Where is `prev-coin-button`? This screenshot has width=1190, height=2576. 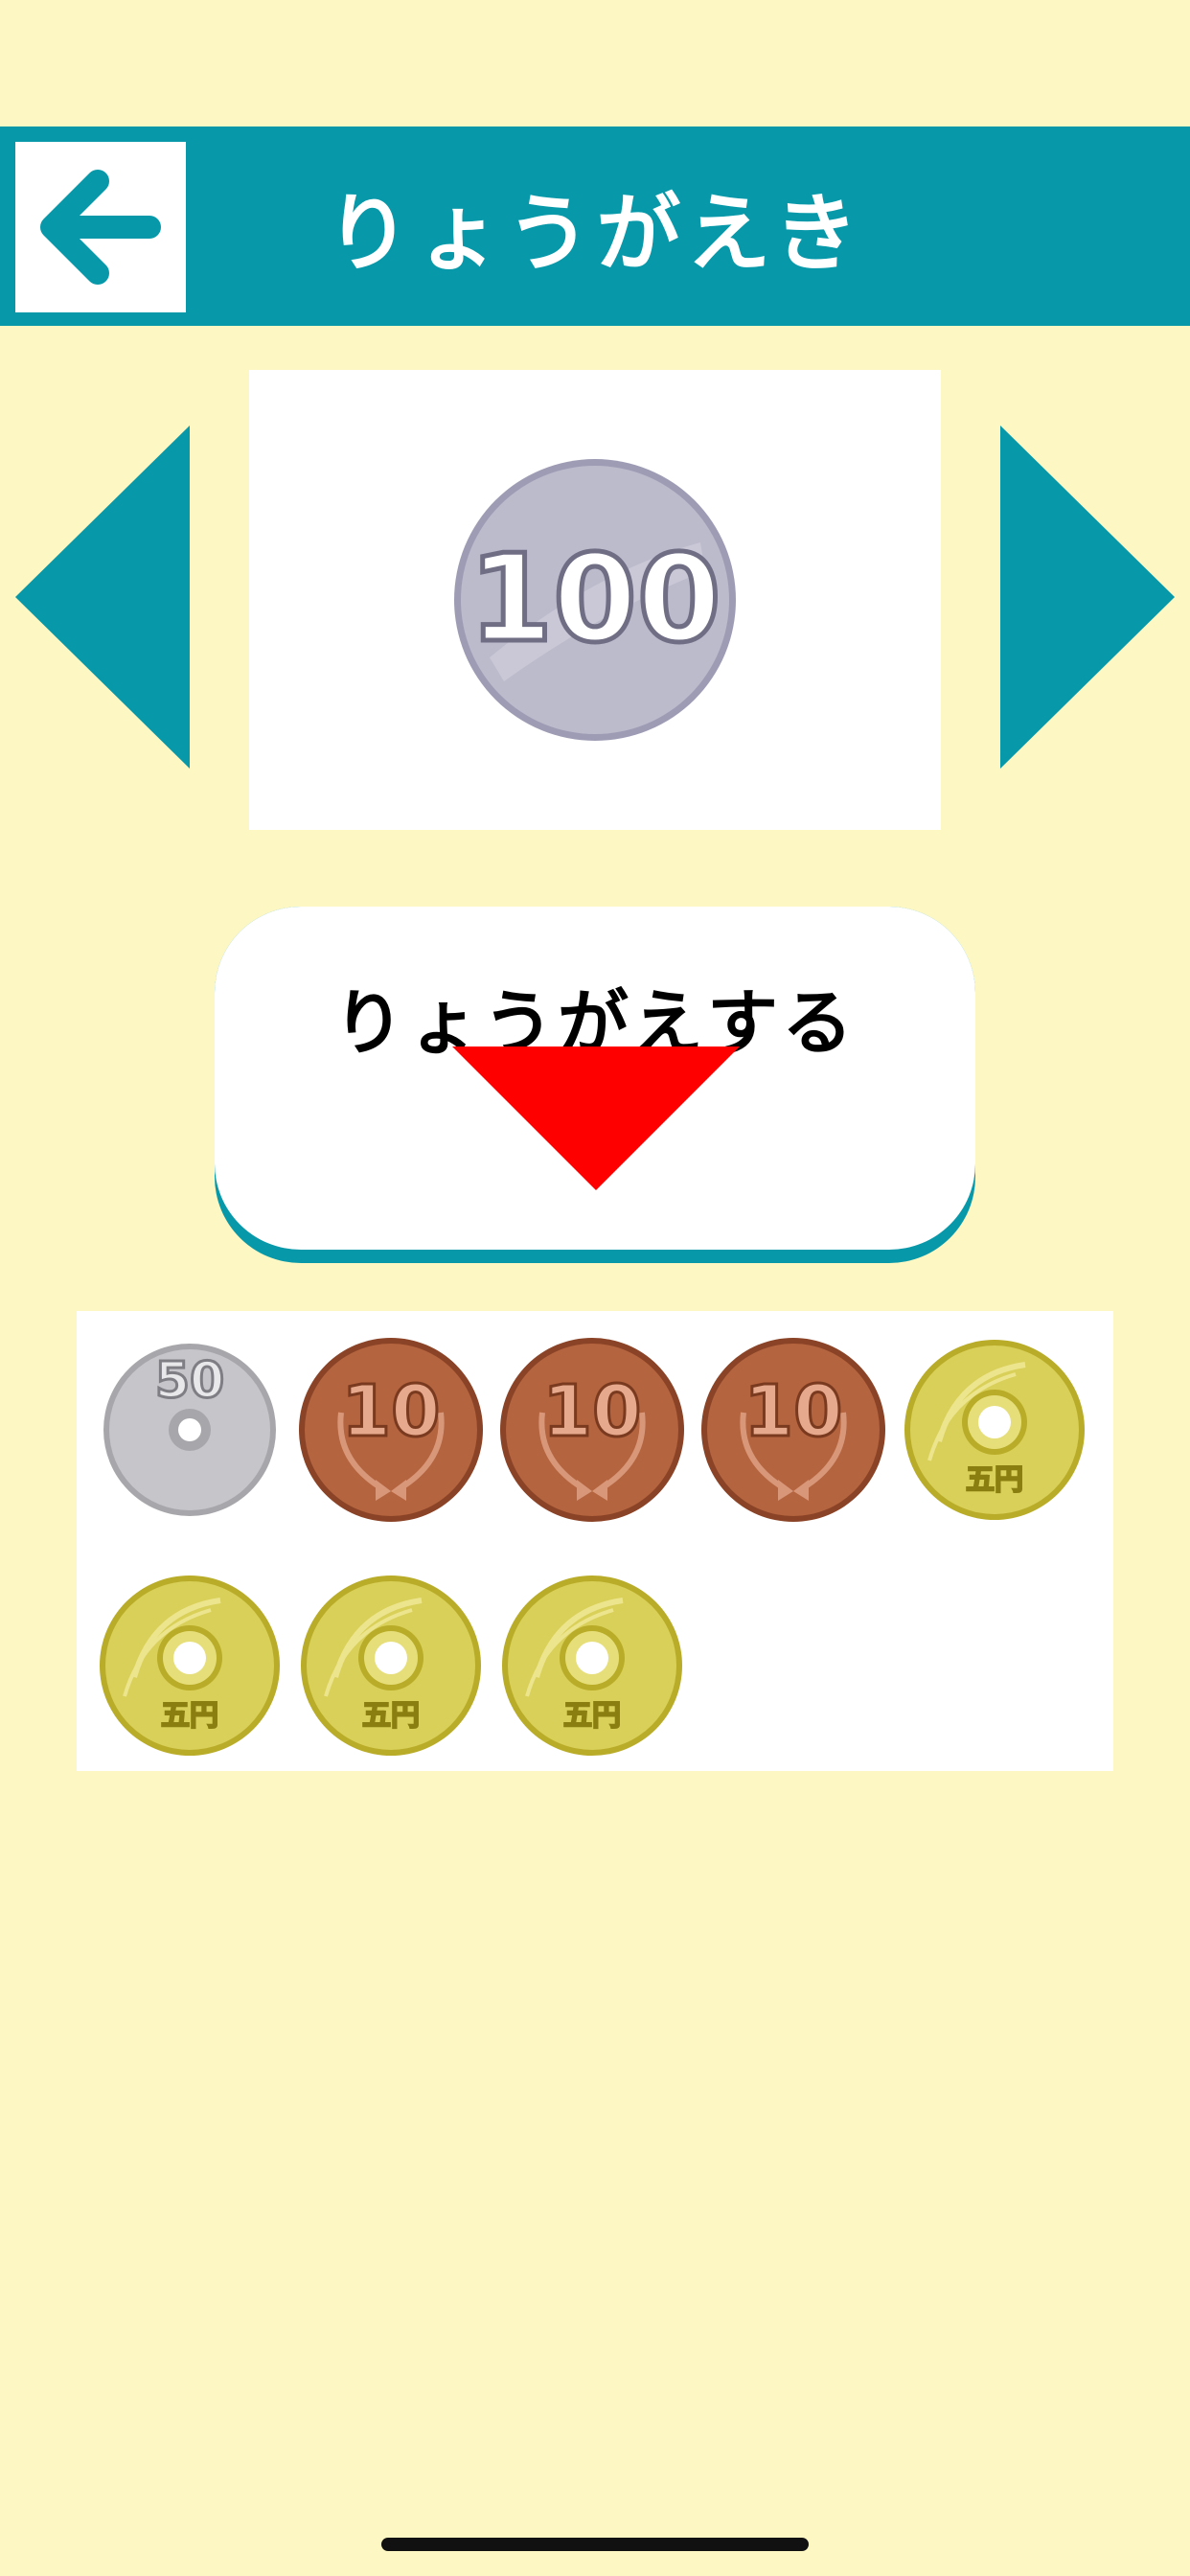
prev-coin-button is located at coordinates (103, 597).